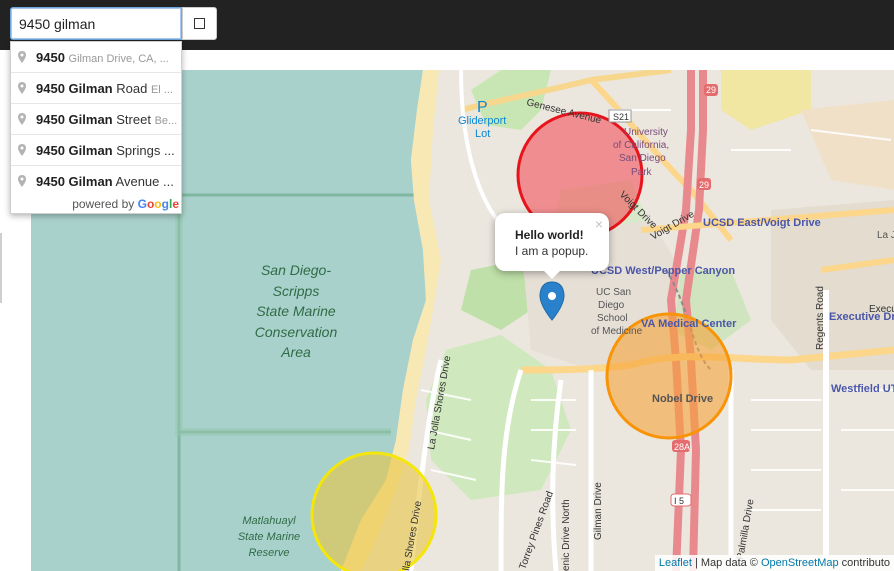  Describe the element at coordinates (663, 271) in the screenshot. I see `label-pepper: UCSD West/Pepper Canyon` at that location.